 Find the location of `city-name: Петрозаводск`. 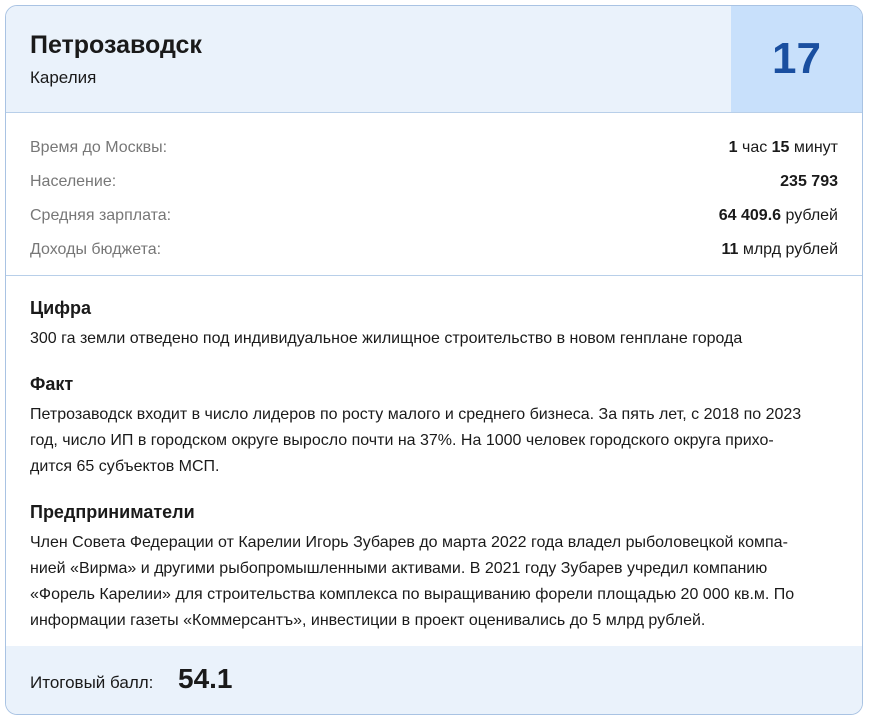

city-name: Петрозаводск is located at coordinates (116, 45).